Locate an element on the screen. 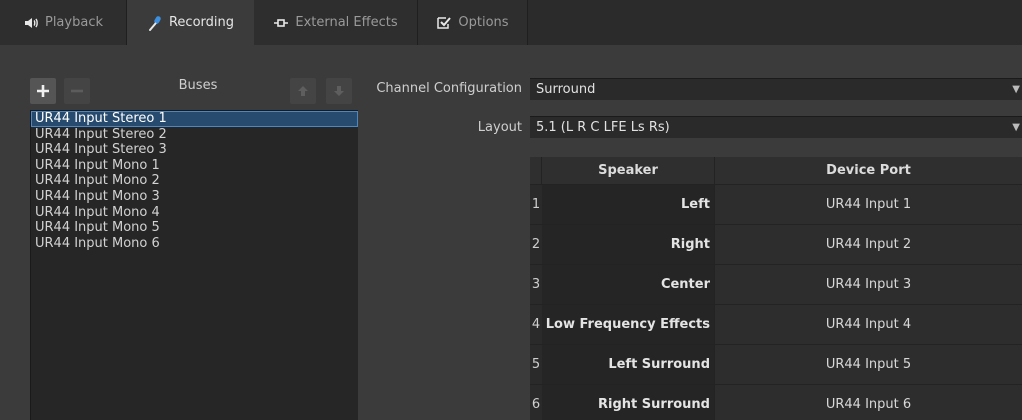  row-number: 4 is located at coordinates (536, 324).